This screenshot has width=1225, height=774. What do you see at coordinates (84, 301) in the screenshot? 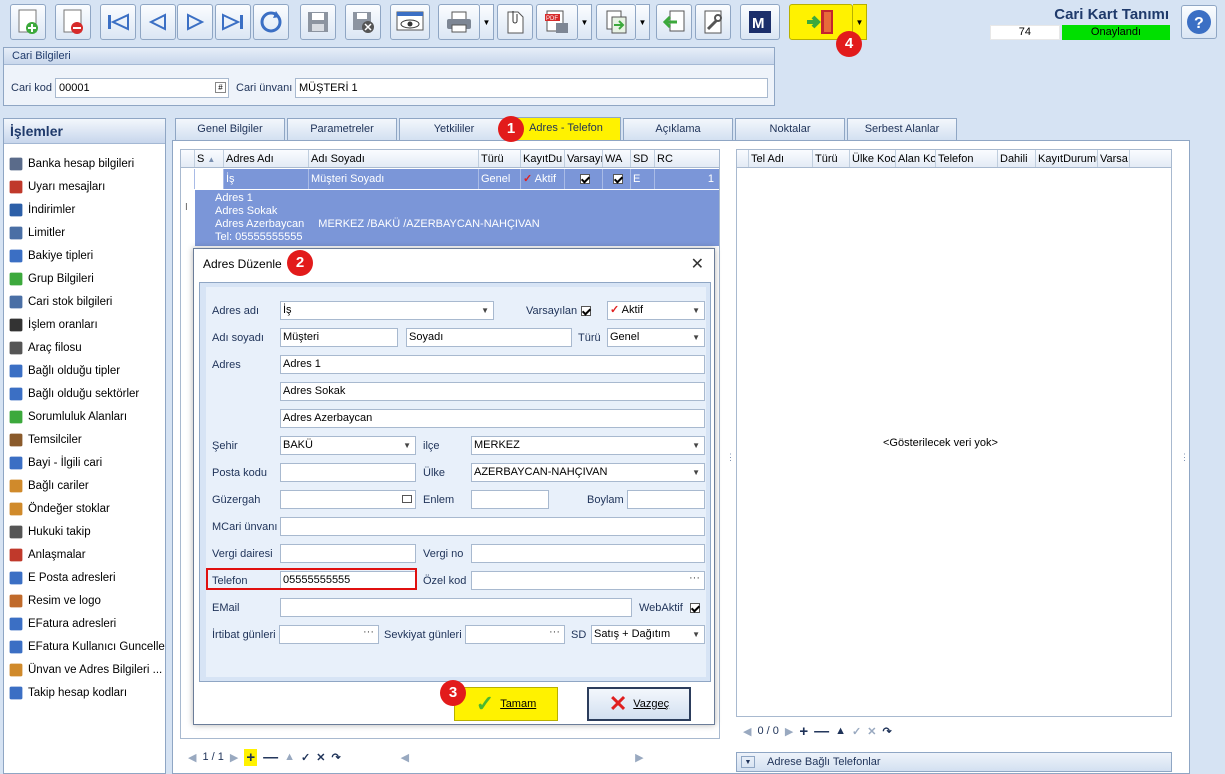
I see `sidebar-item: Cari stok bilgileri` at bounding box center [84, 301].